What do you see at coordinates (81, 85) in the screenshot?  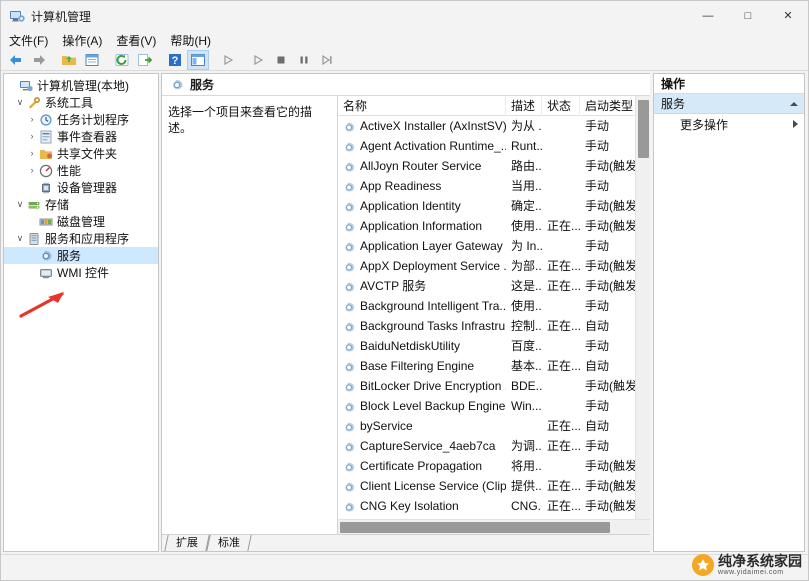 I see `tree-item-computer-management: 计算机管理(本地)` at bounding box center [81, 85].